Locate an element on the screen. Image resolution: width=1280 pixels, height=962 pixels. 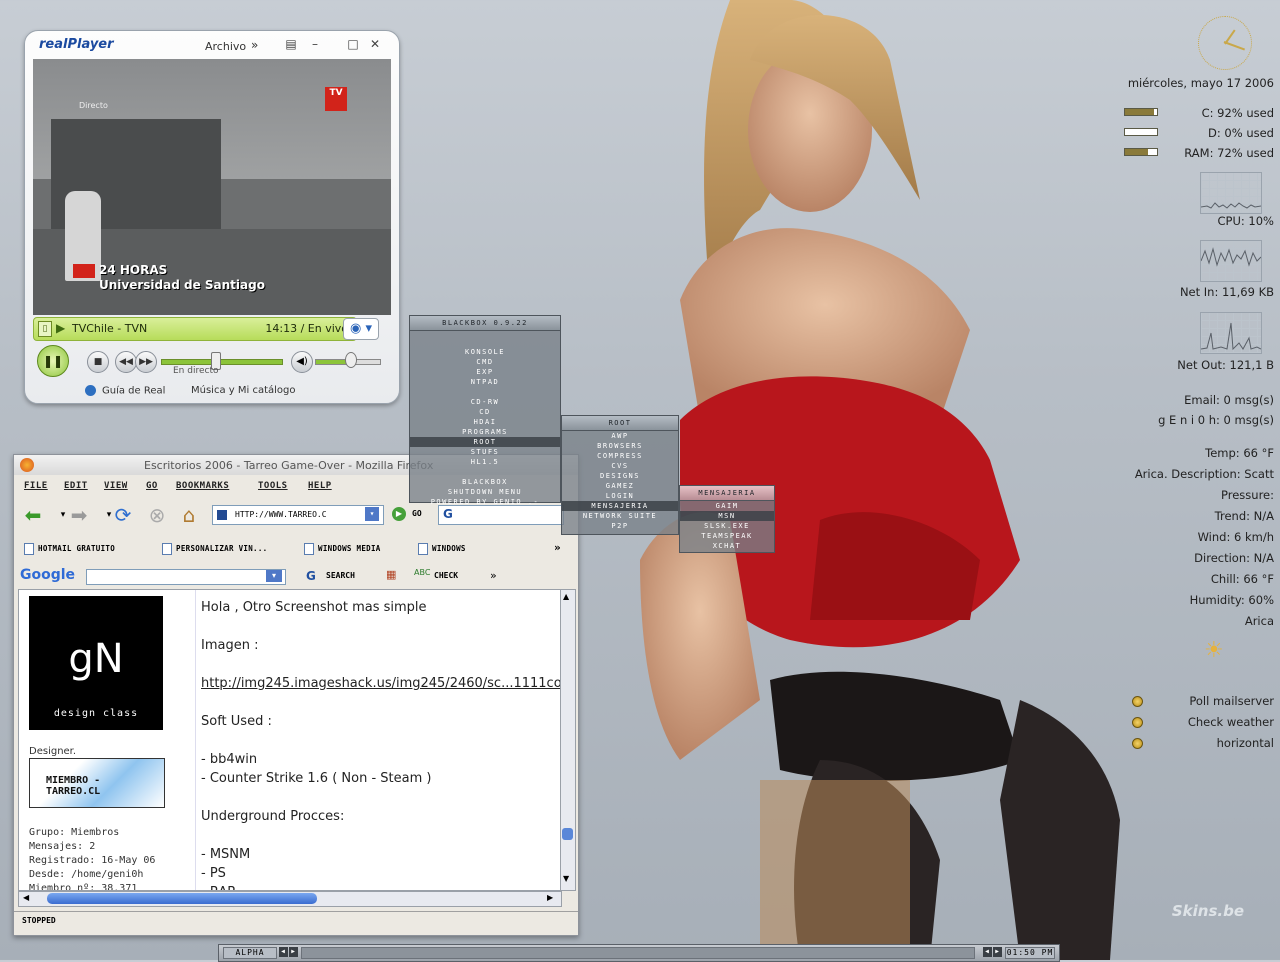
forward-arrow-icon: ➡ is located at coordinates (79, 515).